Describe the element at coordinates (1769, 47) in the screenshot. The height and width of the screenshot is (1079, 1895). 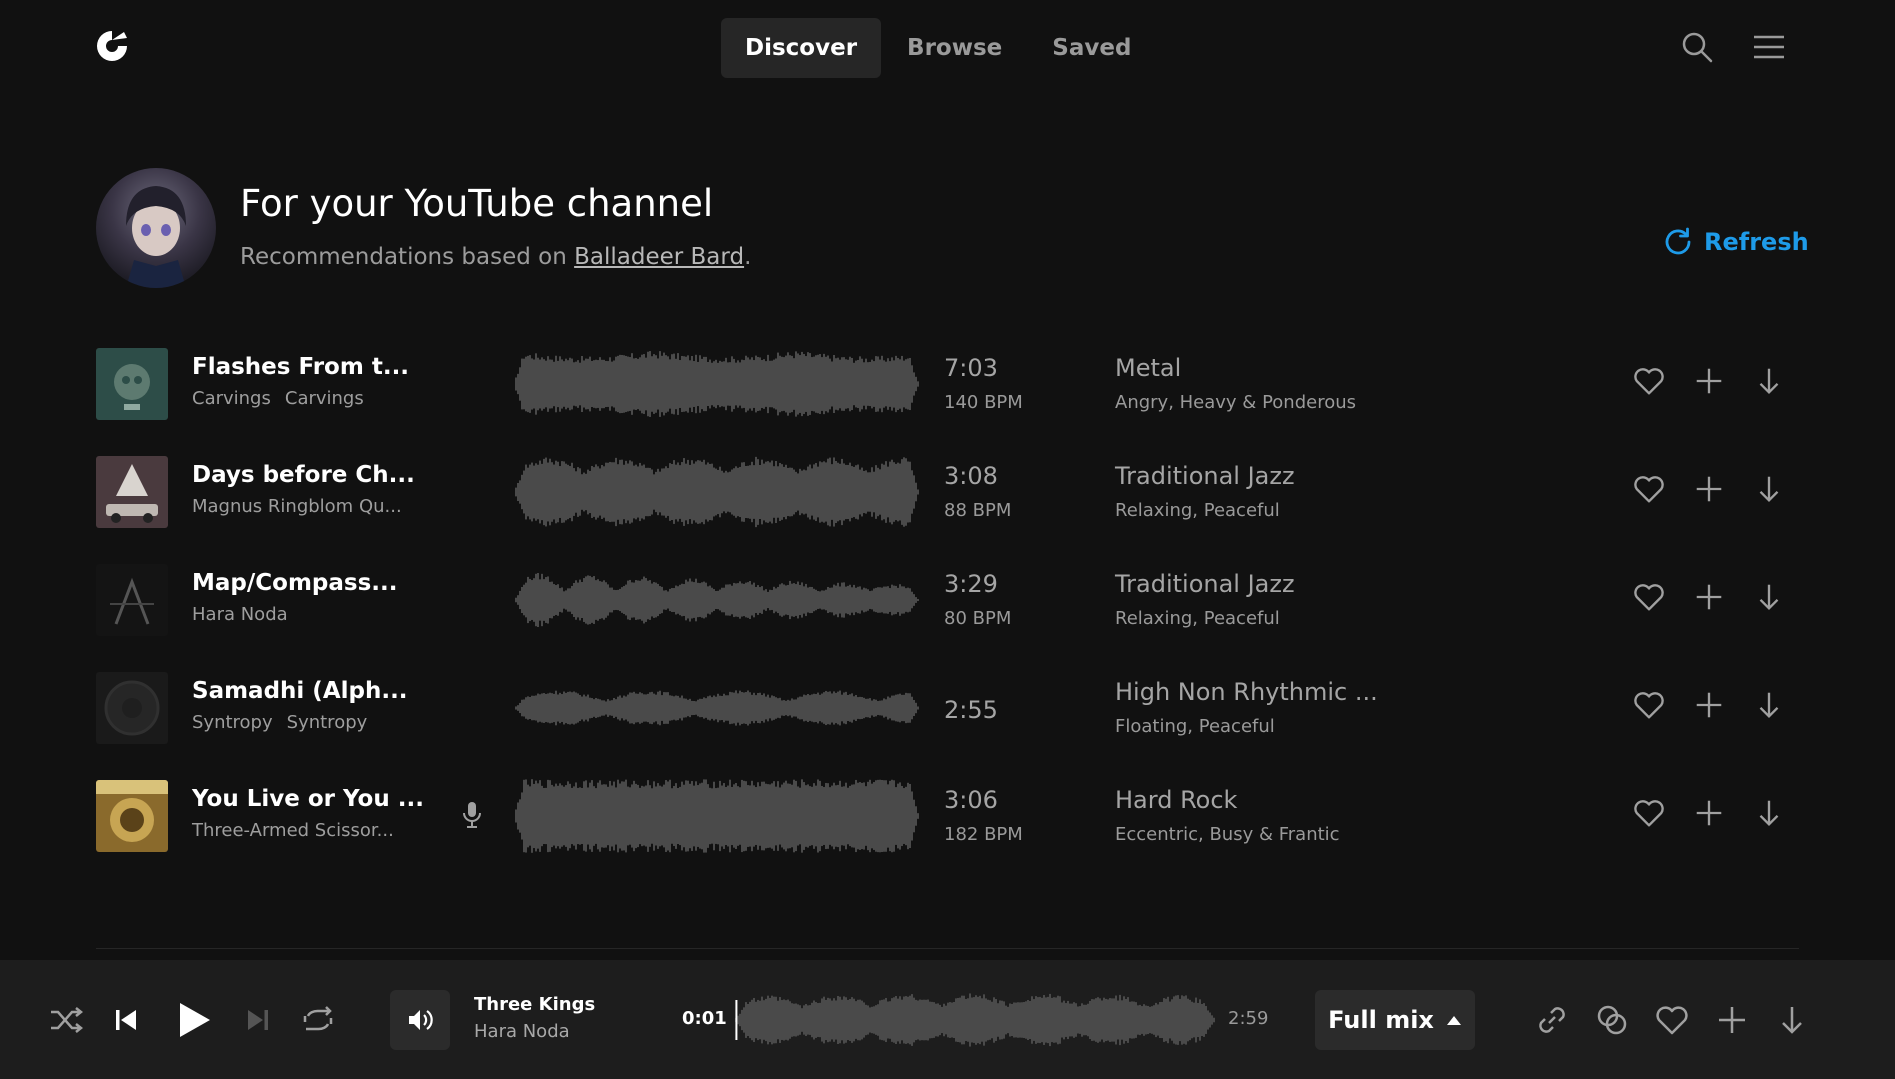
I see `menu-icon` at that location.